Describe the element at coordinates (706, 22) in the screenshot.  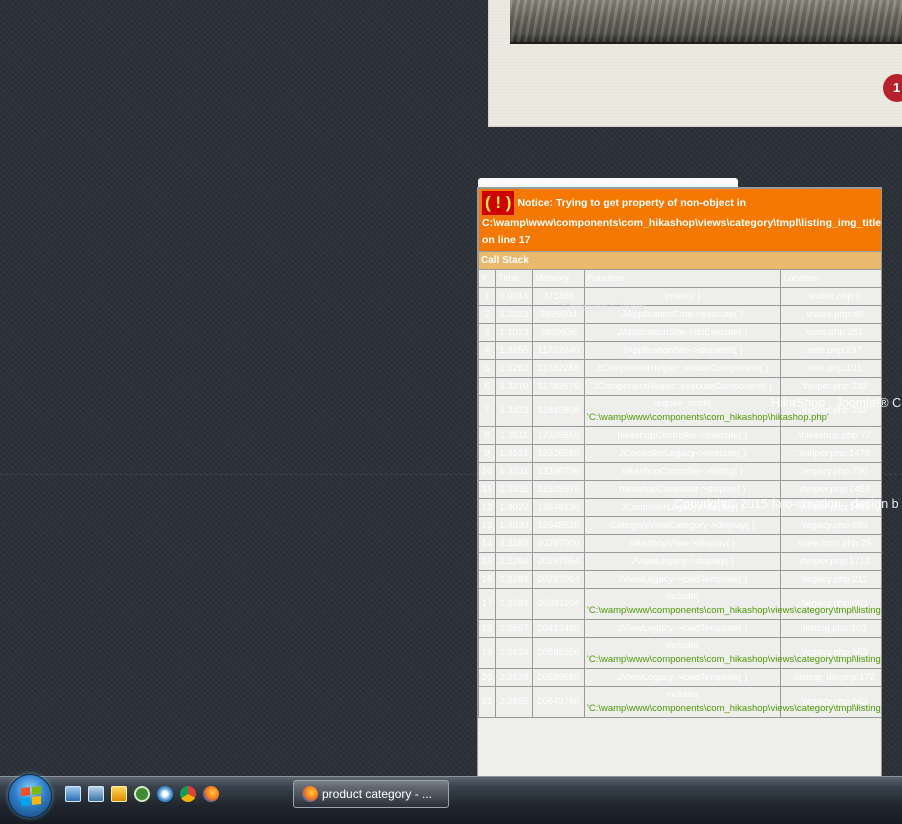
I see `product-photo` at that location.